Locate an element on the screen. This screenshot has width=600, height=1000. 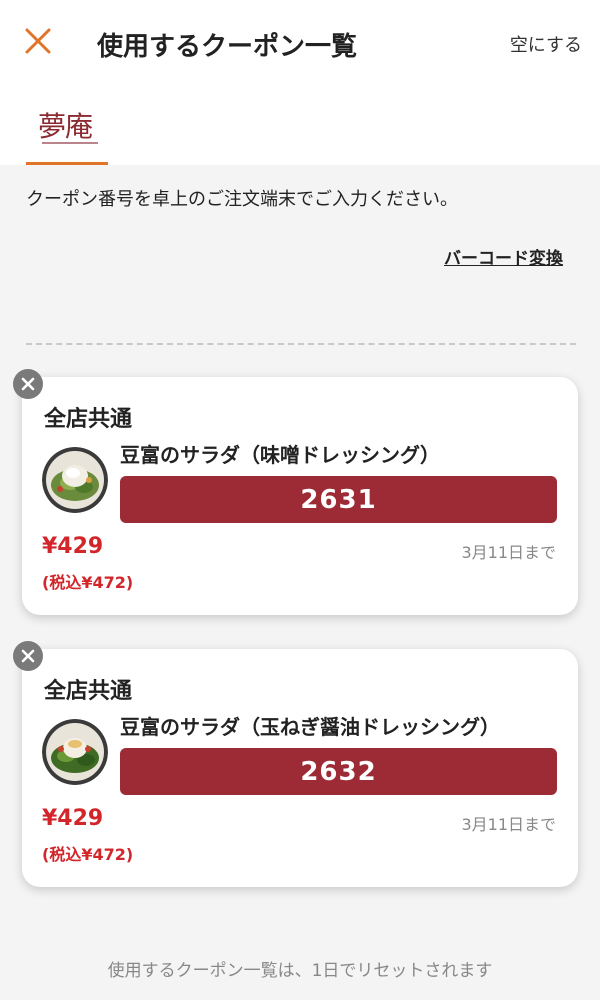
close-icon is located at coordinates (38, 41).